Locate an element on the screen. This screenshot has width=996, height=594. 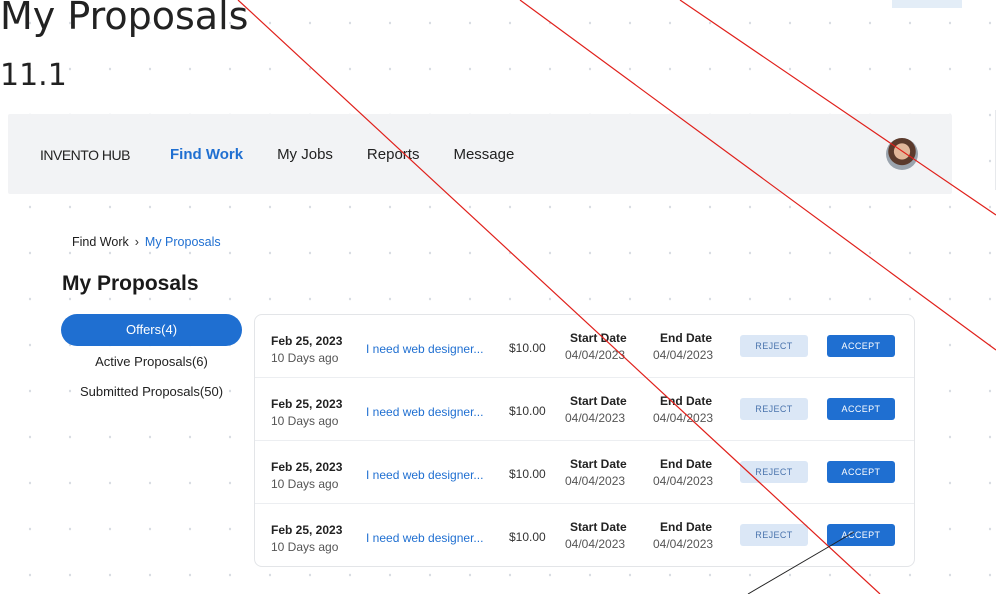
nav-reports: Reports is located at coordinates (393, 154).